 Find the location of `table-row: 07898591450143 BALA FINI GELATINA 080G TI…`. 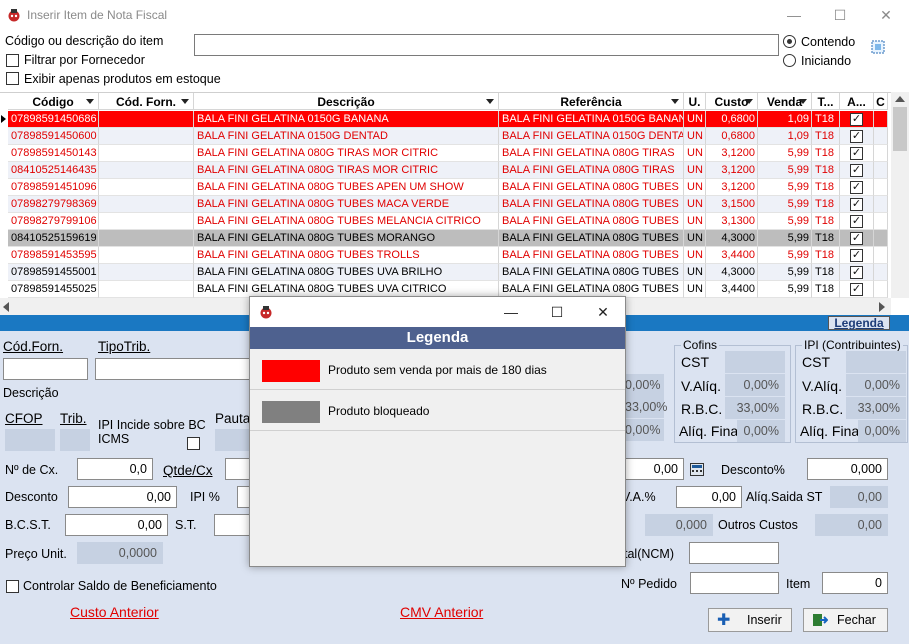

table-row: 07898591450143 BALA FINI GELATINA 080G TI… is located at coordinates (448, 153).